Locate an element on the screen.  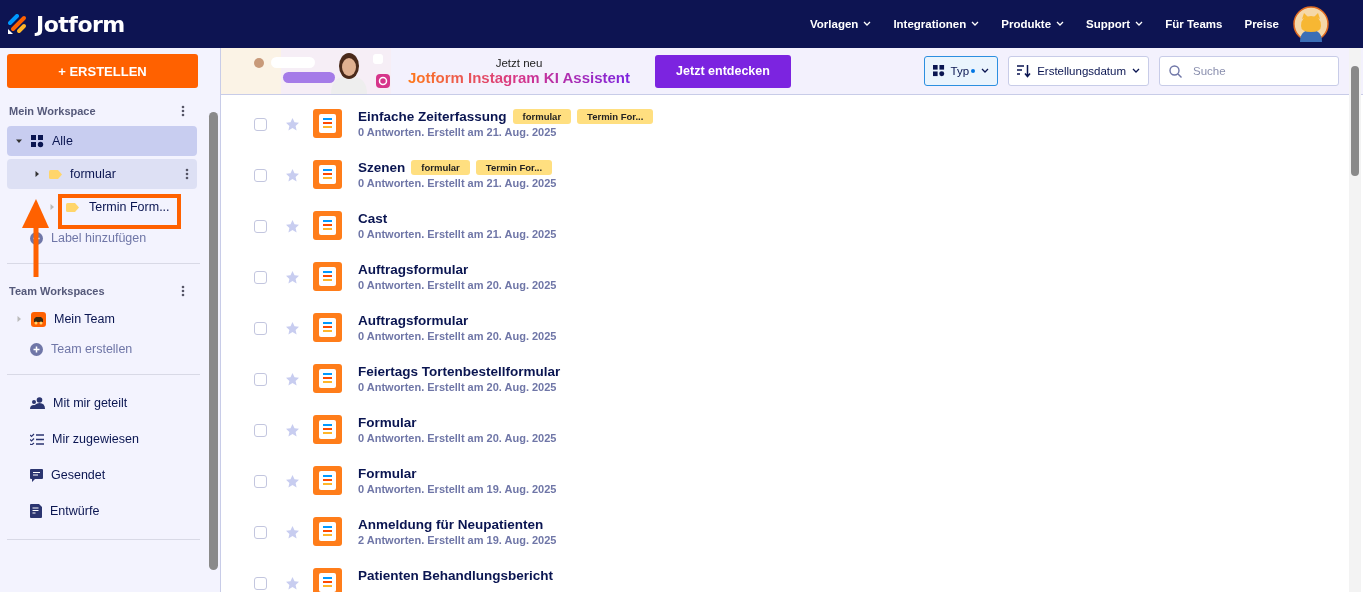
form-title: Patienten Behandlungsbericht is located at coordinates (456, 575).